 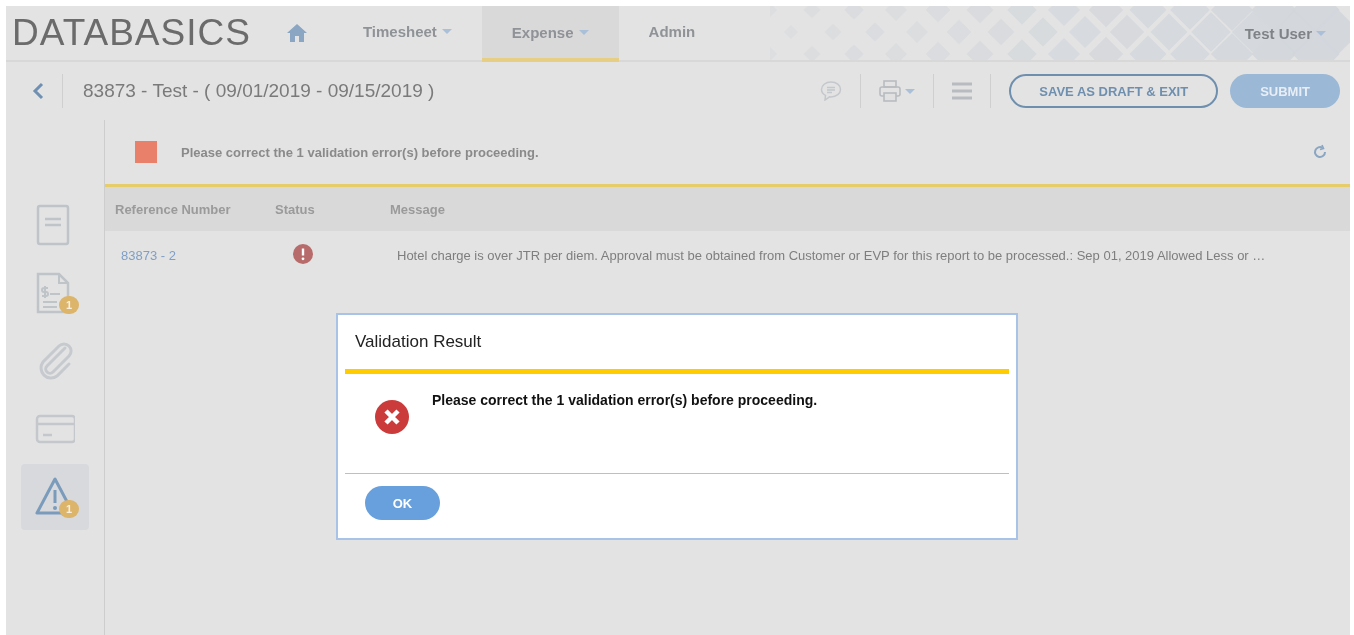 I want to click on print-button, so click(x=897, y=91).